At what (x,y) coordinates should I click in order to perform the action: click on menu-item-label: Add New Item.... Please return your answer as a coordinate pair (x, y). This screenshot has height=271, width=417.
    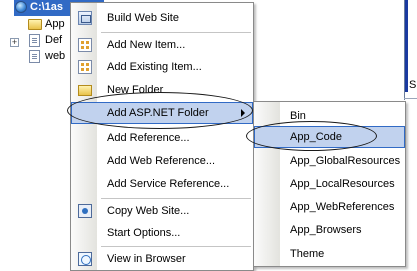
    Looking at the image, I should click on (146, 45).